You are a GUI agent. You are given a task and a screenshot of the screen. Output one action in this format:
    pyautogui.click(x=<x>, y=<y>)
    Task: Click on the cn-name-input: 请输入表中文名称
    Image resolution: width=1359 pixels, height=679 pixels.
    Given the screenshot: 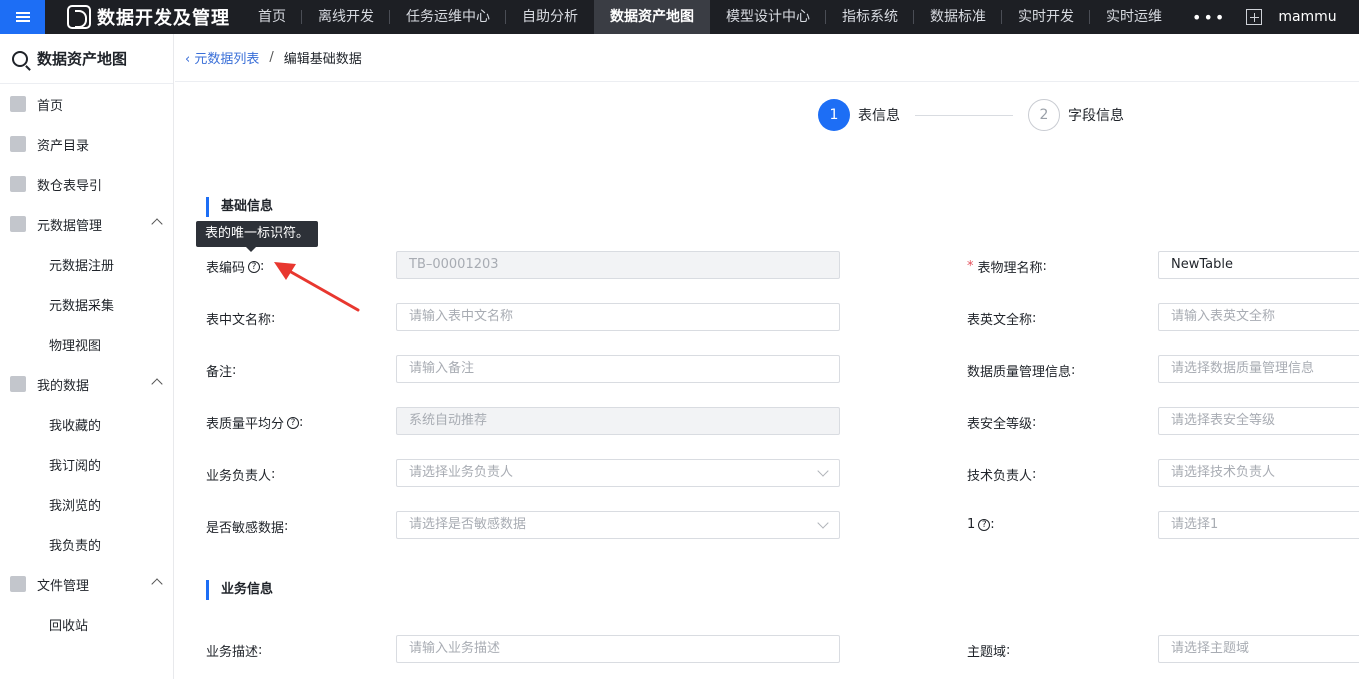 What is the action you would take?
    pyautogui.click(x=618, y=317)
    